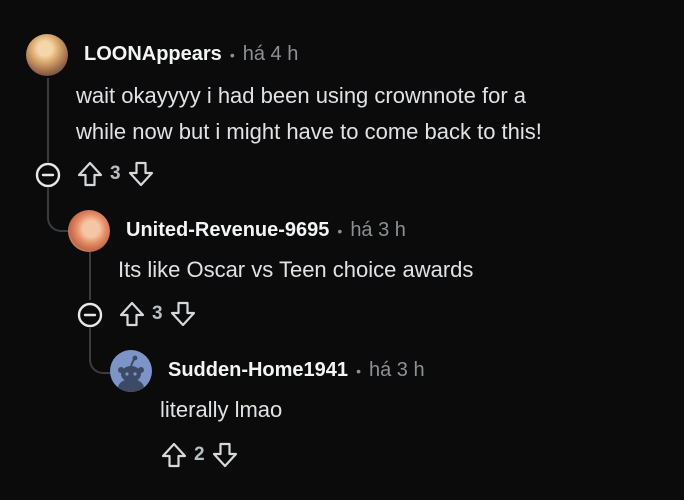 The image size is (684, 500). What do you see at coordinates (221, 409) in the screenshot?
I see `comment-body-3: literally lmao` at bounding box center [221, 409].